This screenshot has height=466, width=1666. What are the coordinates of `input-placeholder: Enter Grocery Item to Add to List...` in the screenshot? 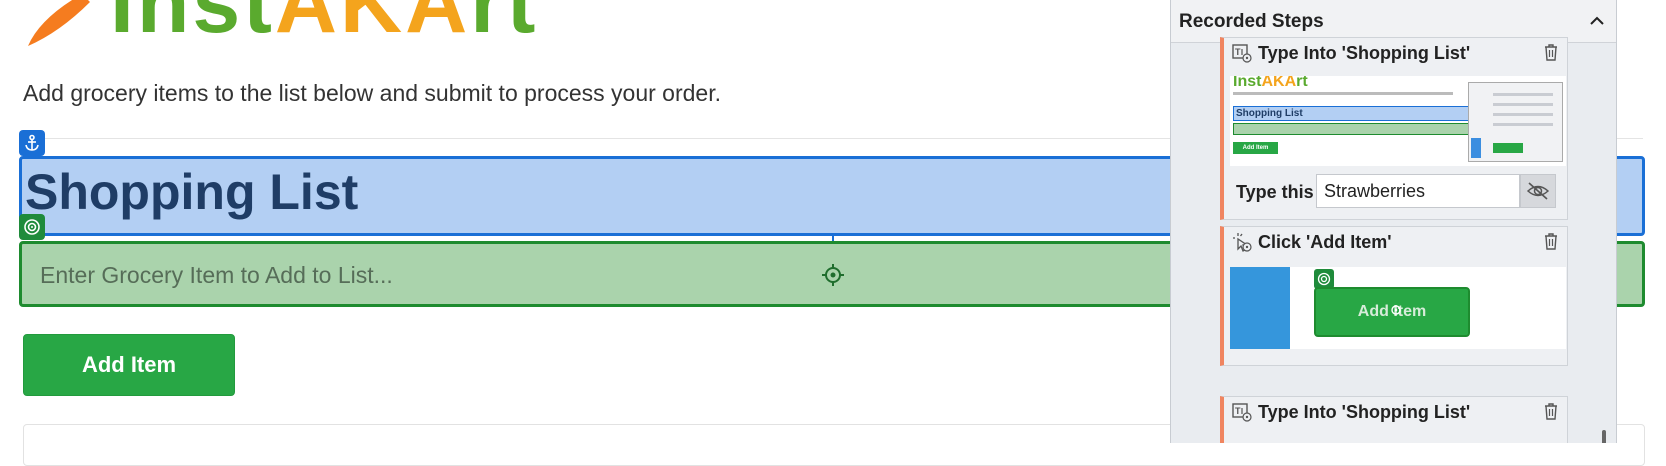 It's located at (216, 275).